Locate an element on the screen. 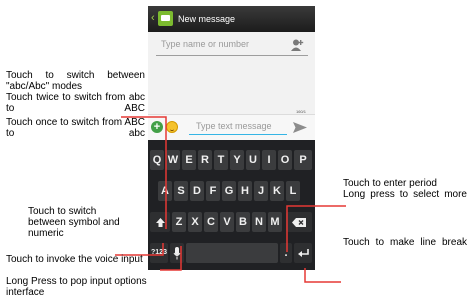 The image size is (470, 298). leader-period is located at coordinates (316, 228).